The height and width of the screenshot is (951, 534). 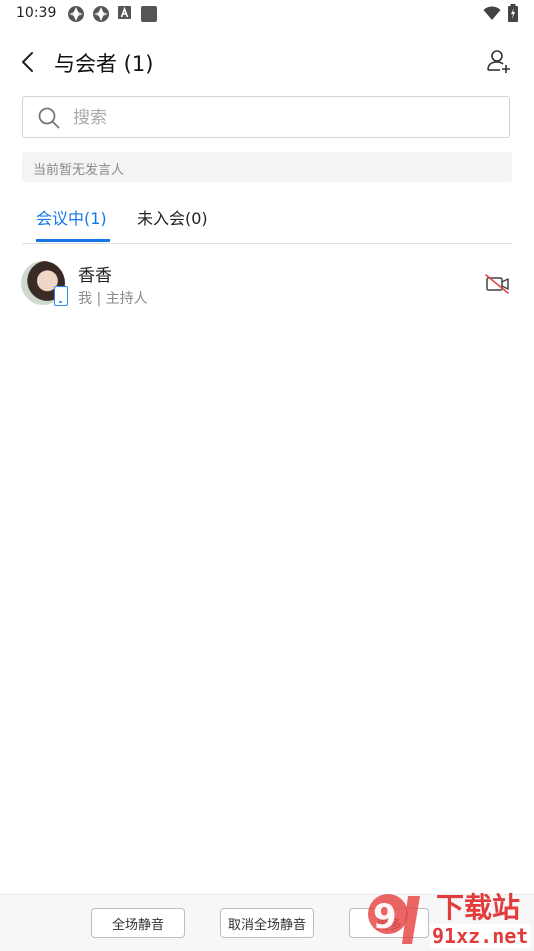 What do you see at coordinates (104, 64) in the screenshot?
I see `page-title: 与会者 (1)` at bounding box center [104, 64].